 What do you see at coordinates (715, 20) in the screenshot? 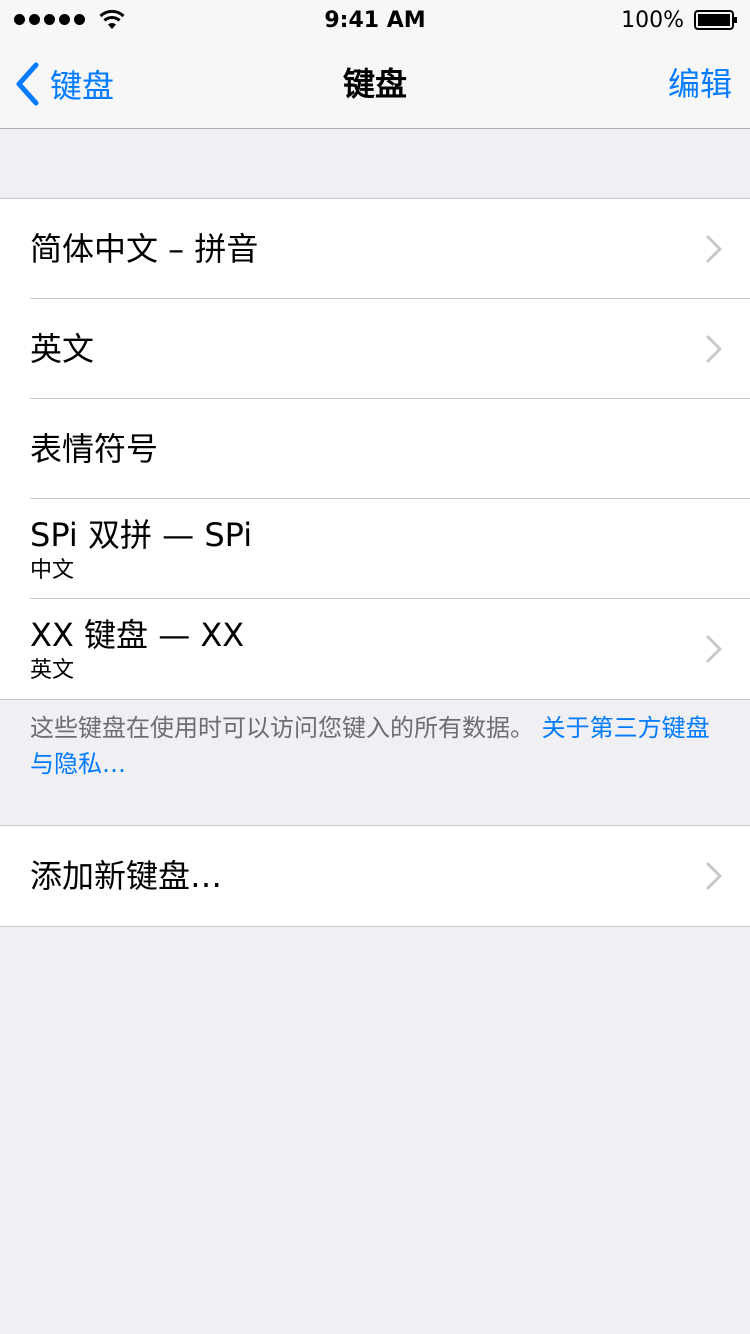
I see `battery-icon` at bounding box center [715, 20].